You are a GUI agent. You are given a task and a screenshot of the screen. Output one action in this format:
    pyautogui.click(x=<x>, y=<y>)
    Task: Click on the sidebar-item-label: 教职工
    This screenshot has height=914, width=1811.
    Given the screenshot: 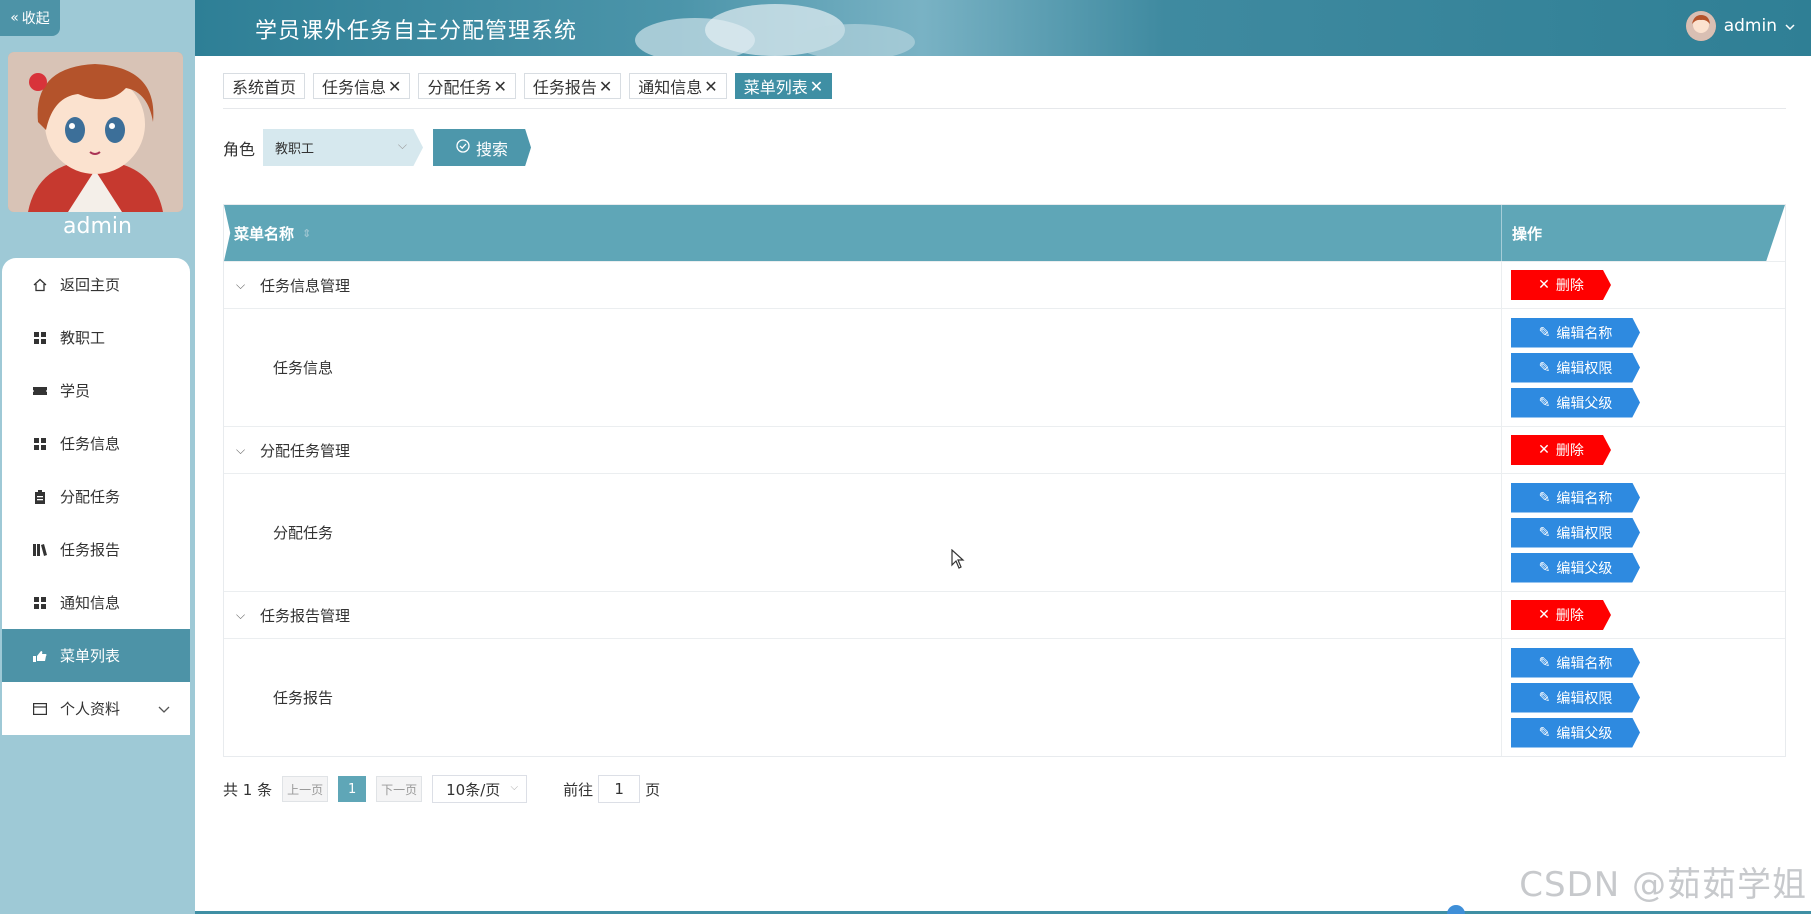 What is the action you would take?
    pyautogui.click(x=83, y=338)
    